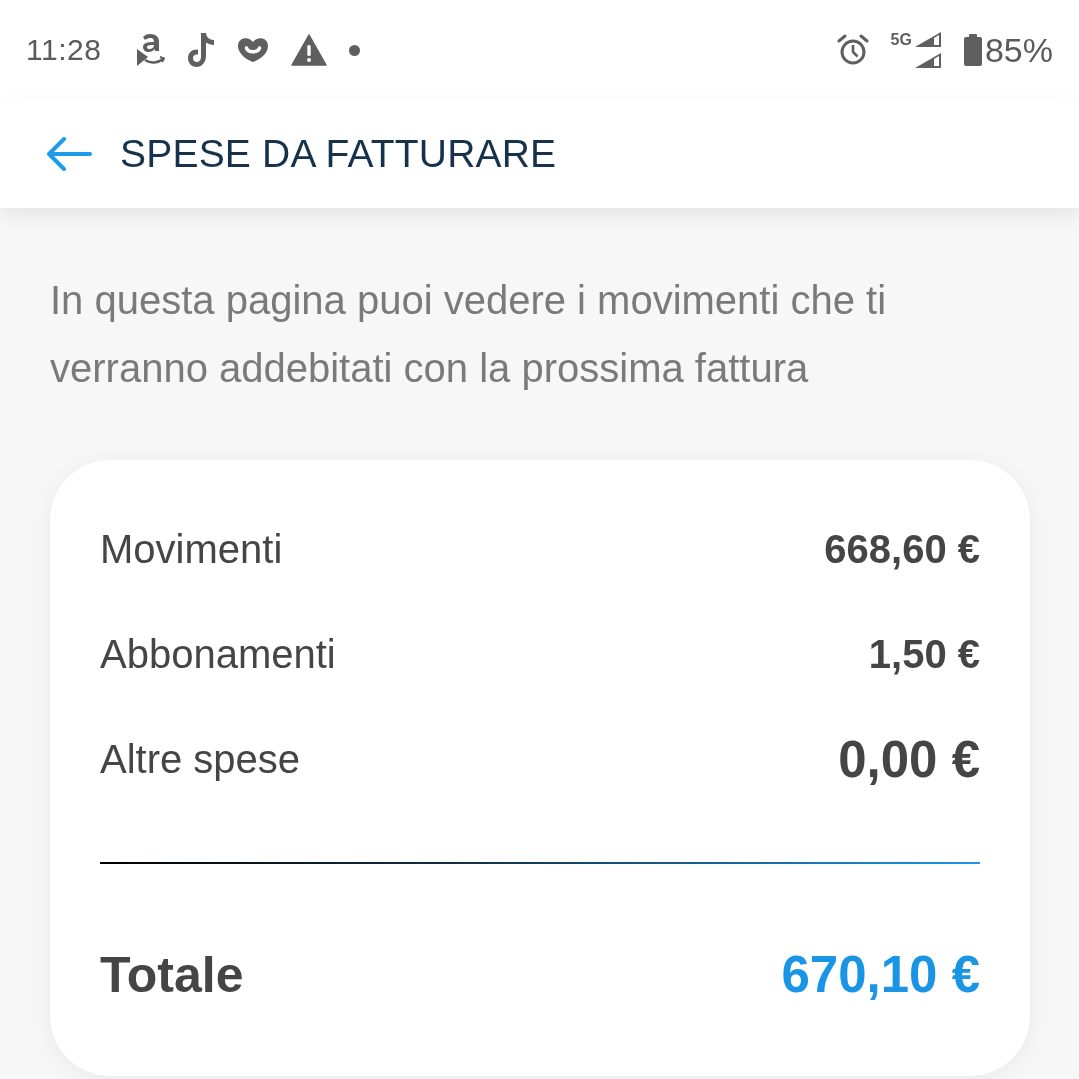 This screenshot has height=1079, width=1079. Describe the element at coordinates (924, 654) in the screenshot. I see `row-amount: 1,50 €` at that location.